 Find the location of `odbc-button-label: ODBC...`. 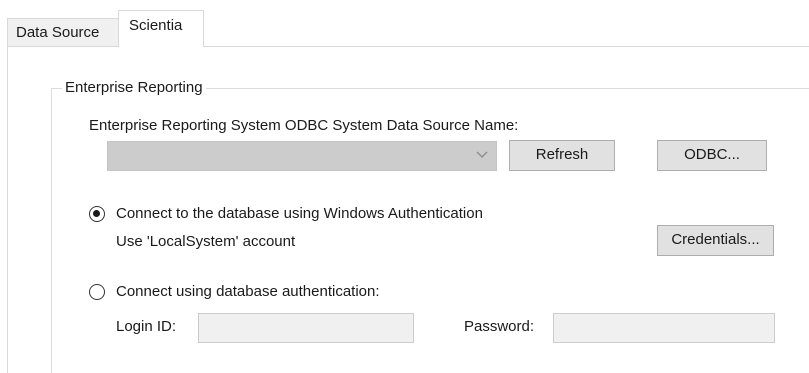

odbc-button-label: ODBC... is located at coordinates (712, 154).